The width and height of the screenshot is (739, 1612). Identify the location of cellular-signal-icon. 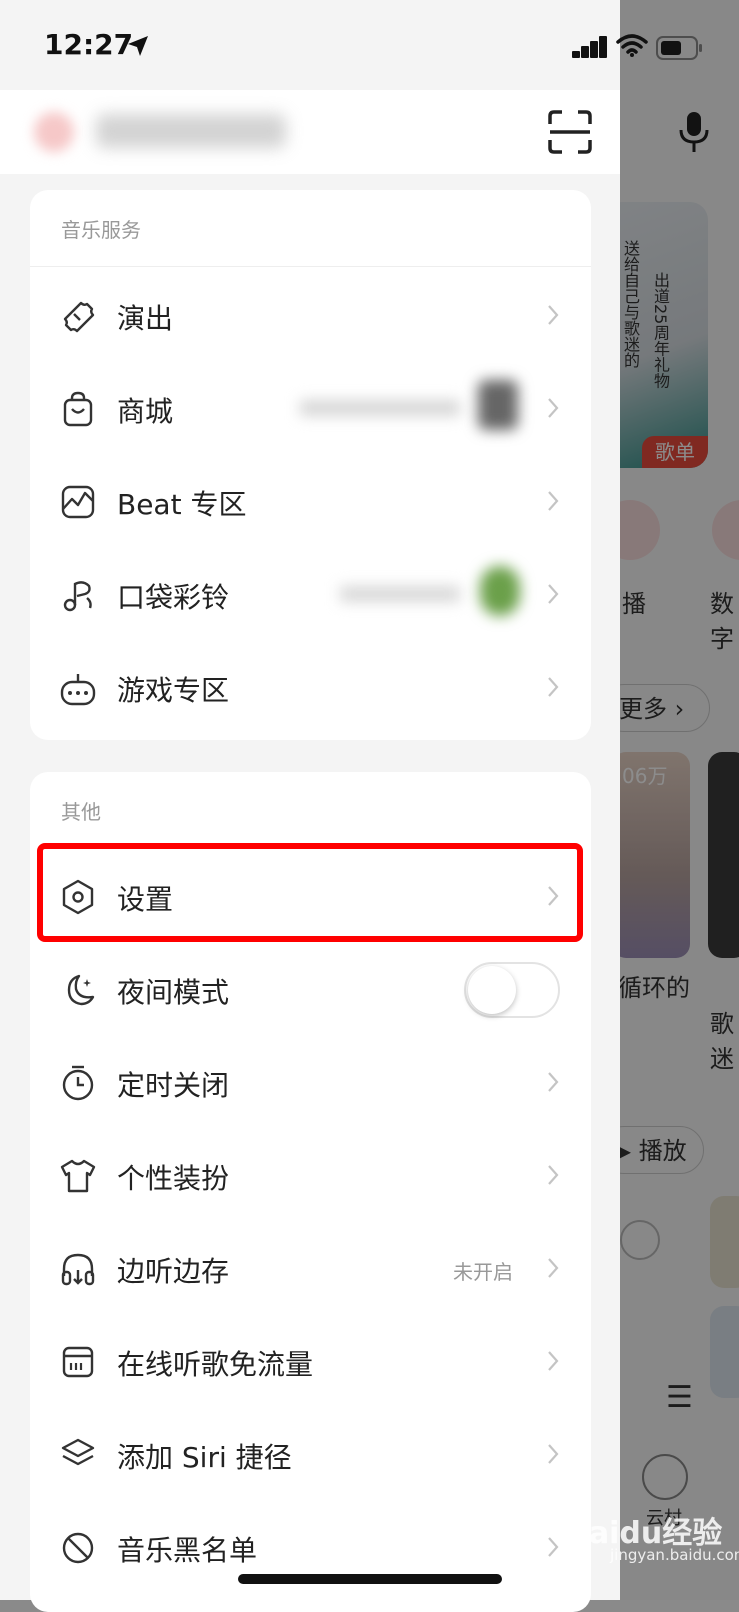
(590, 47).